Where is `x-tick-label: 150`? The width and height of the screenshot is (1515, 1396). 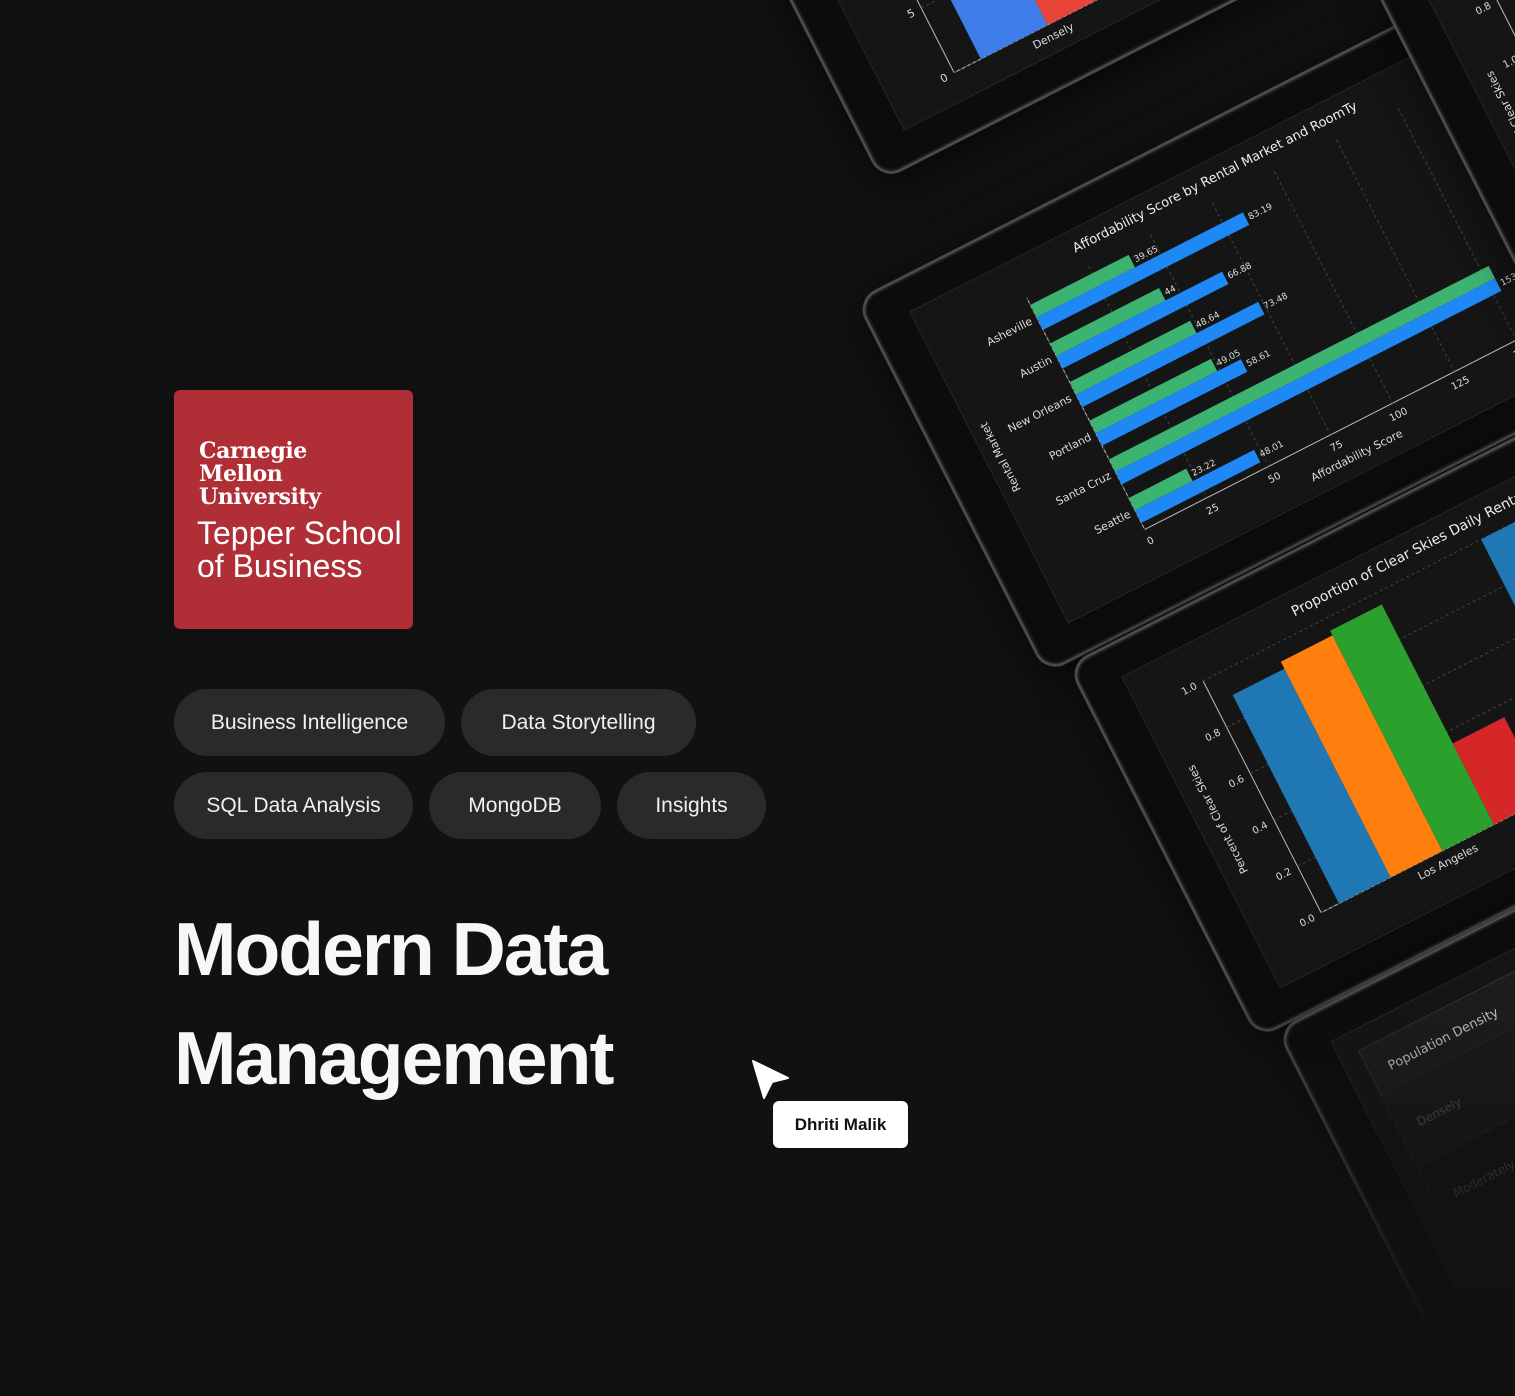 x-tick-label: 150 is located at coordinates (1513, 352).